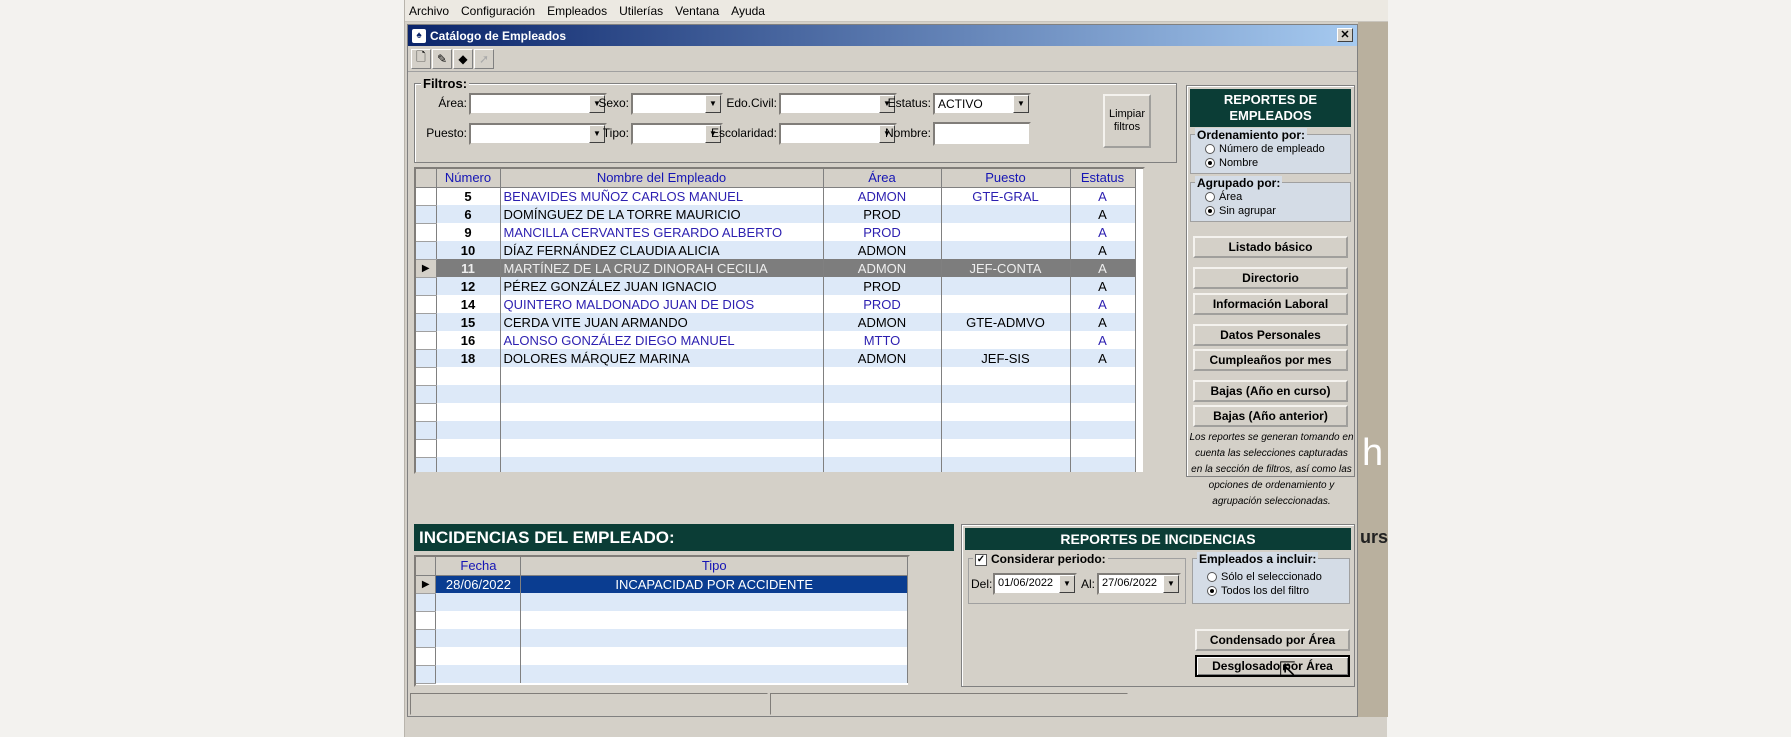 The height and width of the screenshot is (737, 1791). Describe the element at coordinates (1006, 358) in the screenshot. I see `cell-puesto: JEF-SIS` at that location.